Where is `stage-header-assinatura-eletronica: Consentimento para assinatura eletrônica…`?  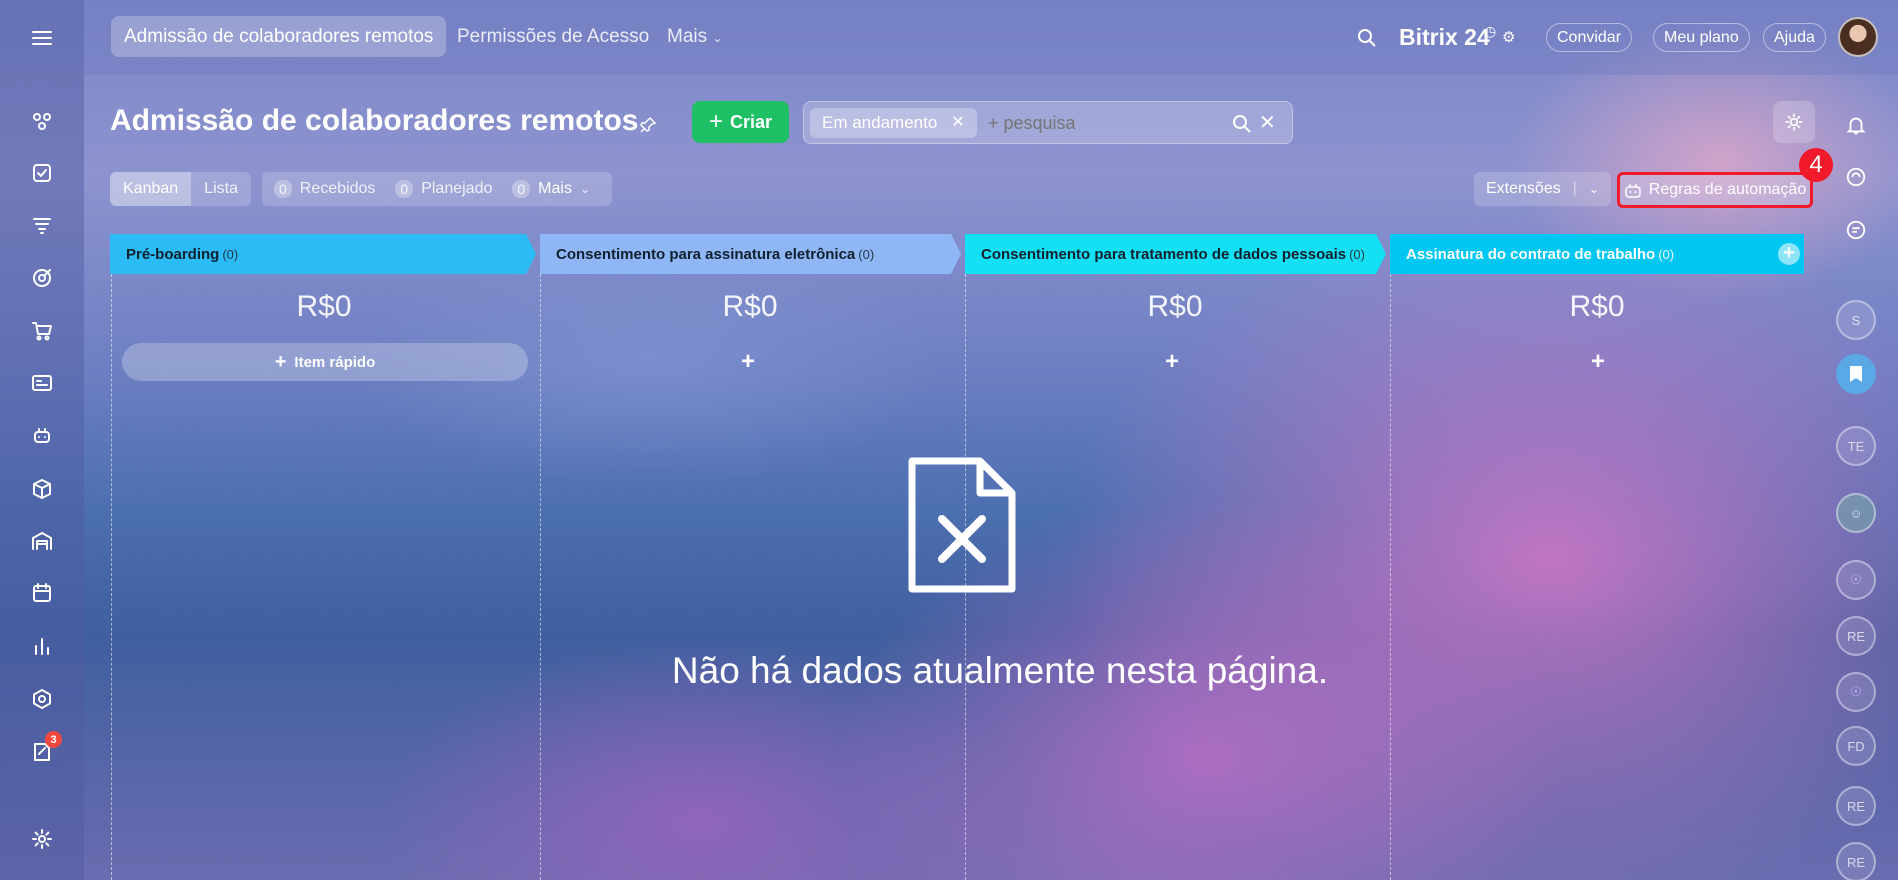
stage-header-assinatura-eletronica: Consentimento para assinatura eletrônica… is located at coordinates (750, 254).